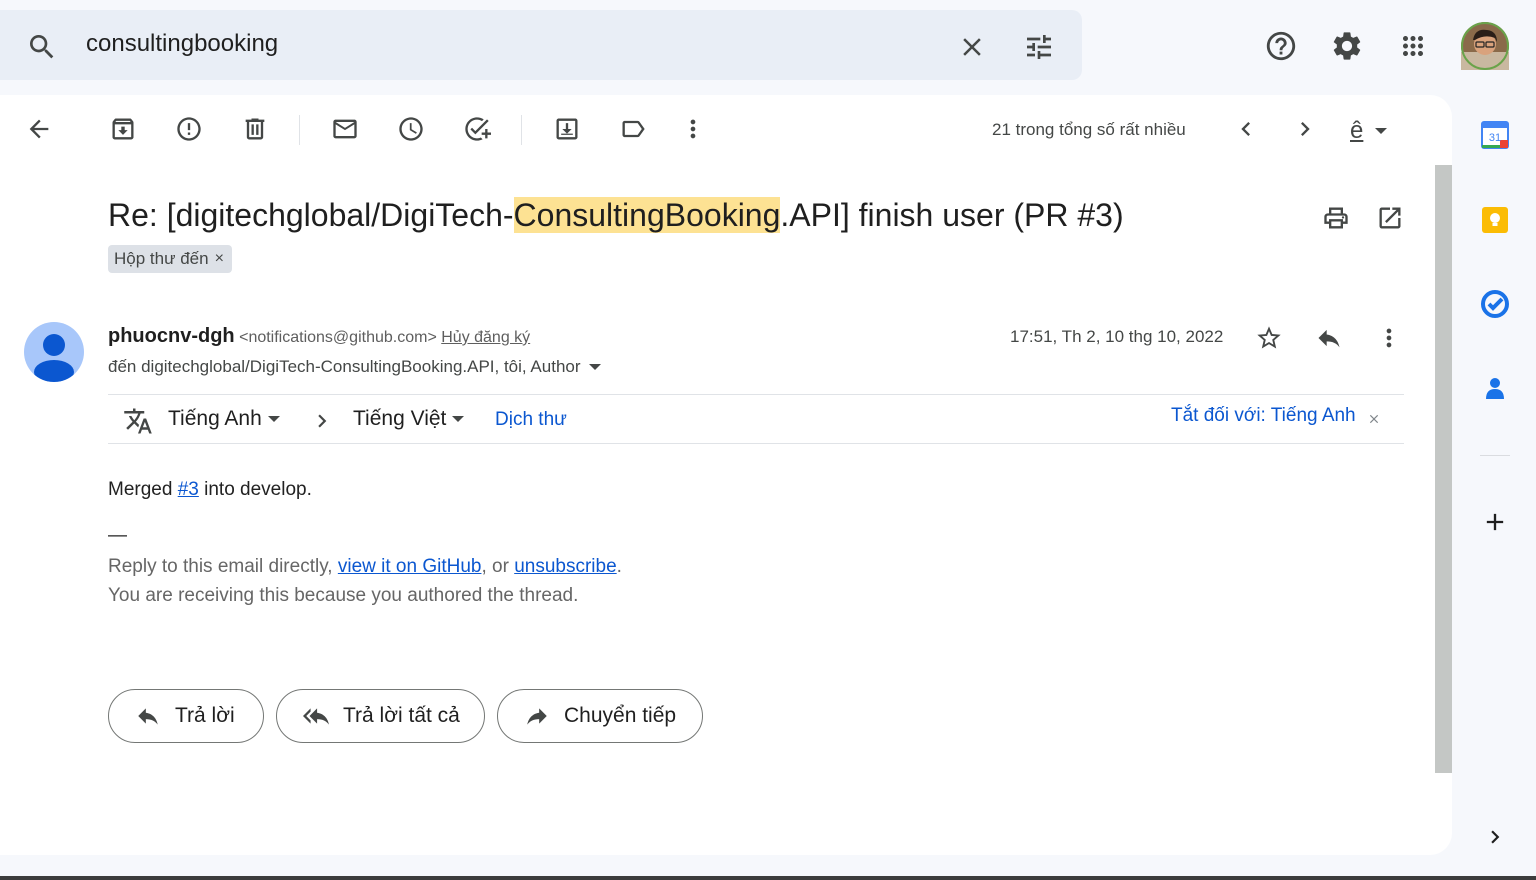 The height and width of the screenshot is (880, 1536). What do you see at coordinates (1389, 338) in the screenshot?
I see `message-more-vert-icon` at bounding box center [1389, 338].